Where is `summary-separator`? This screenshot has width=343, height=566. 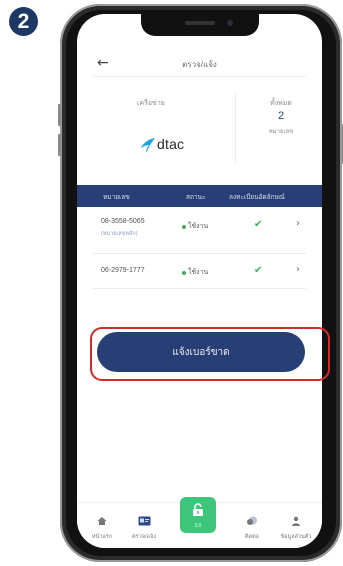
summary-separator is located at coordinates (235, 128).